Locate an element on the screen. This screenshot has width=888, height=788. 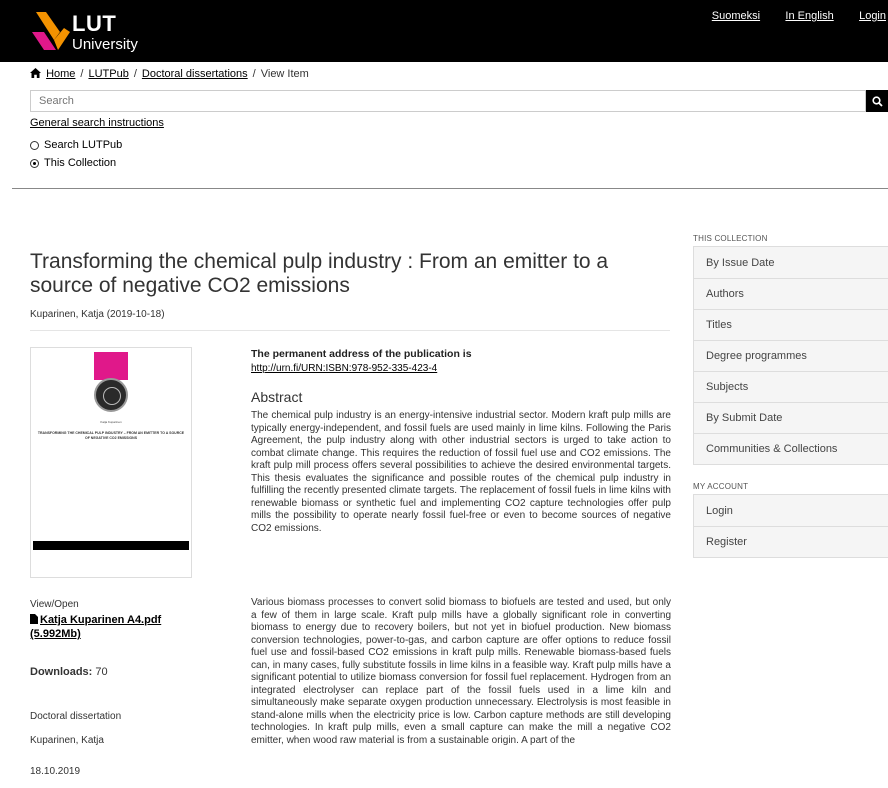
logo-secondary-text: University is located at coordinates (105, 44).